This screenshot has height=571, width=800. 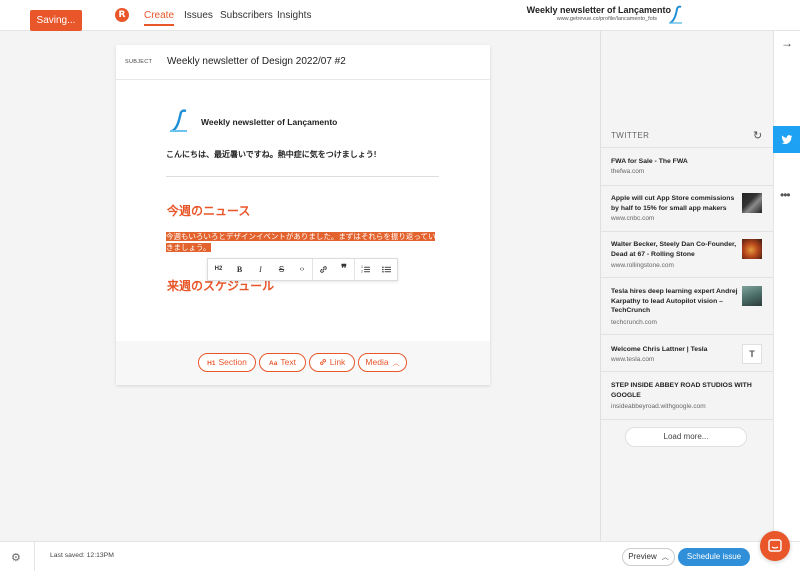 What do you see at coordinates (288, 362) in the screenshot?
I see `insert-text-label: Text` at bounding box center [288, 362].